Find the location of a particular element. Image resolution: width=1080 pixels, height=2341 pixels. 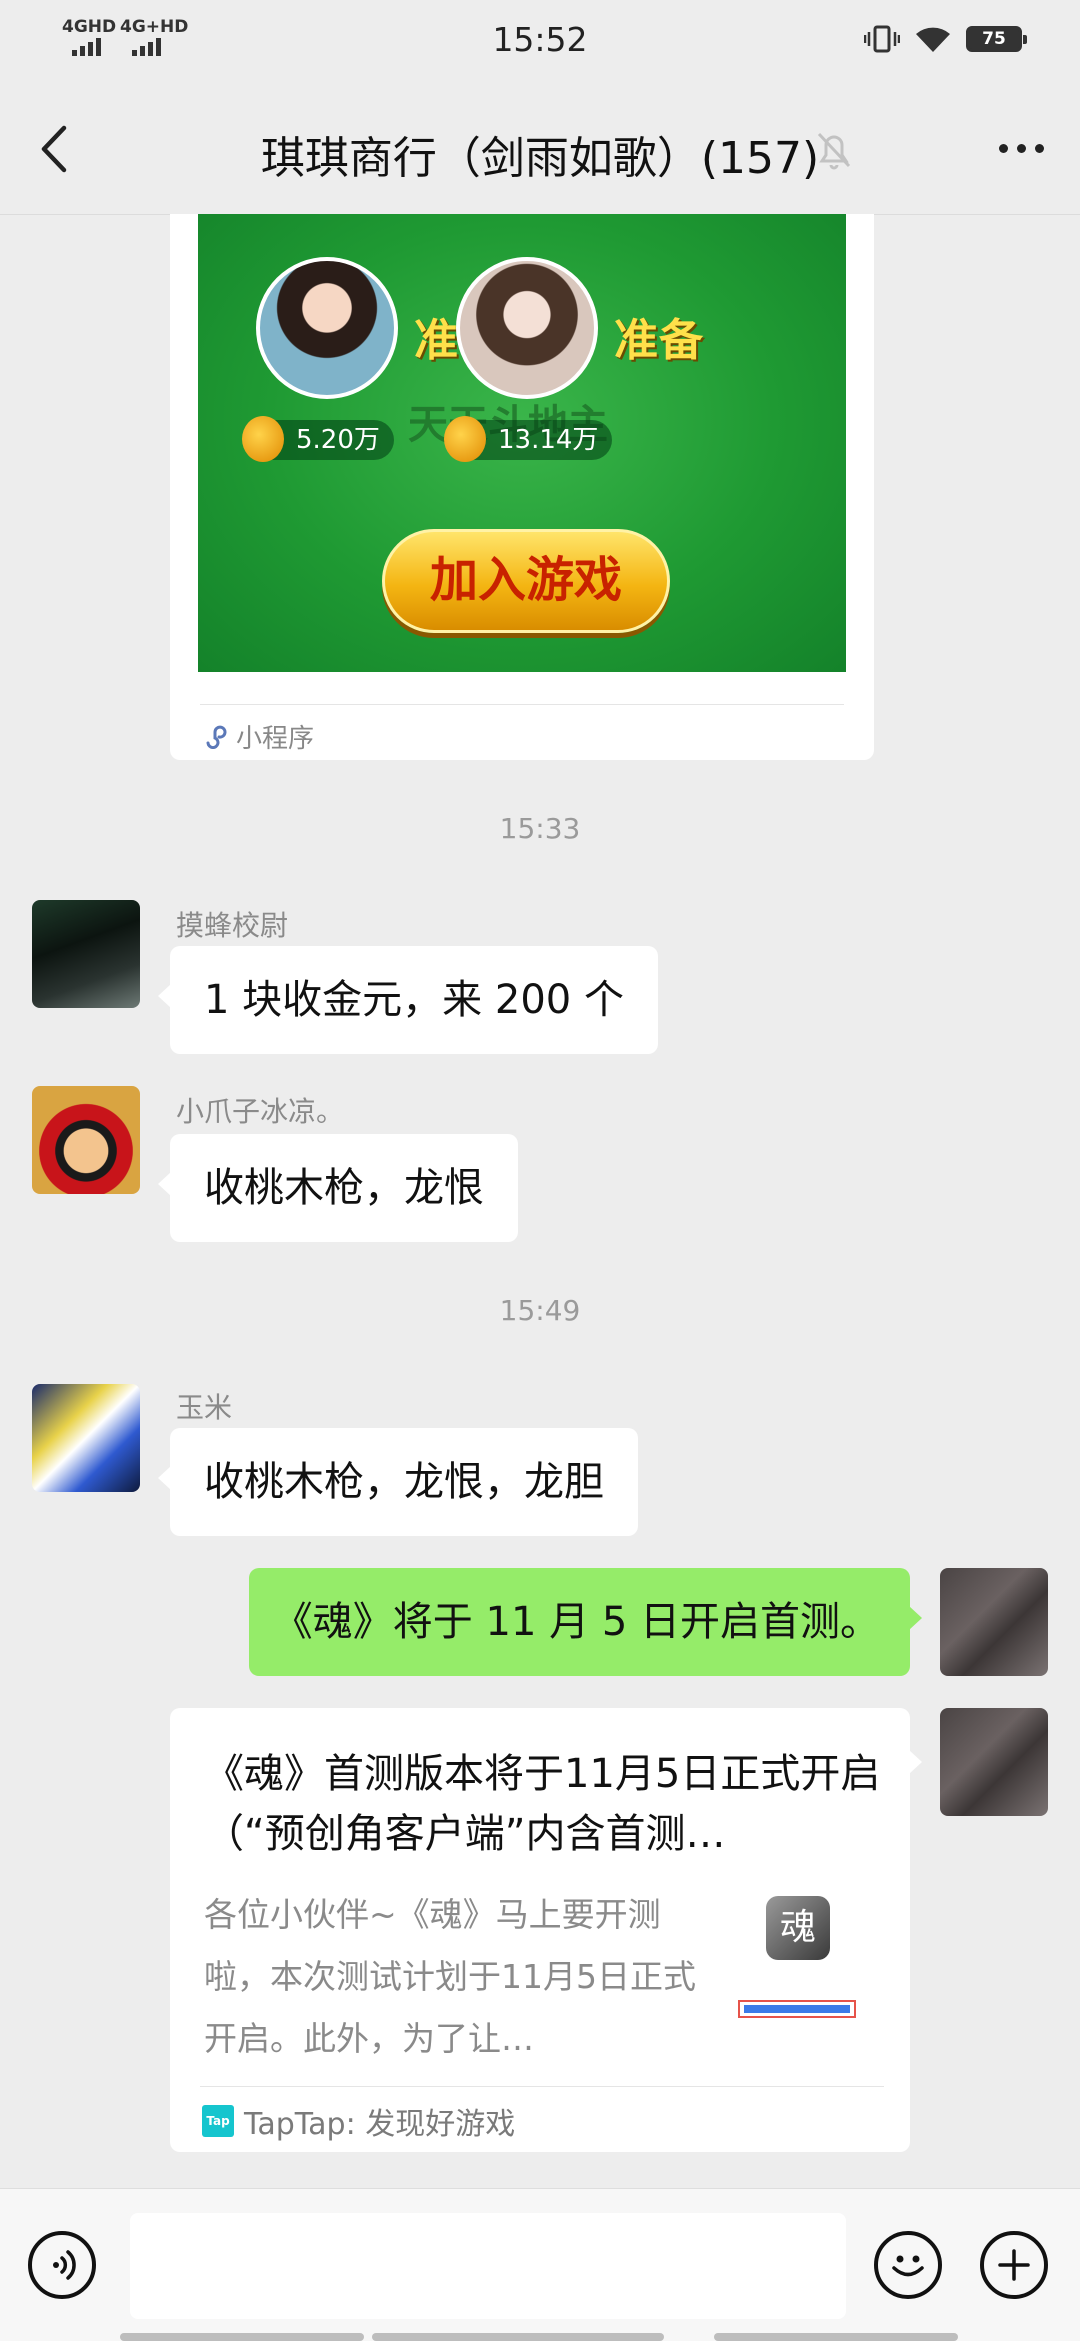

battery-level: 75 is located at coordinates (994, 39).